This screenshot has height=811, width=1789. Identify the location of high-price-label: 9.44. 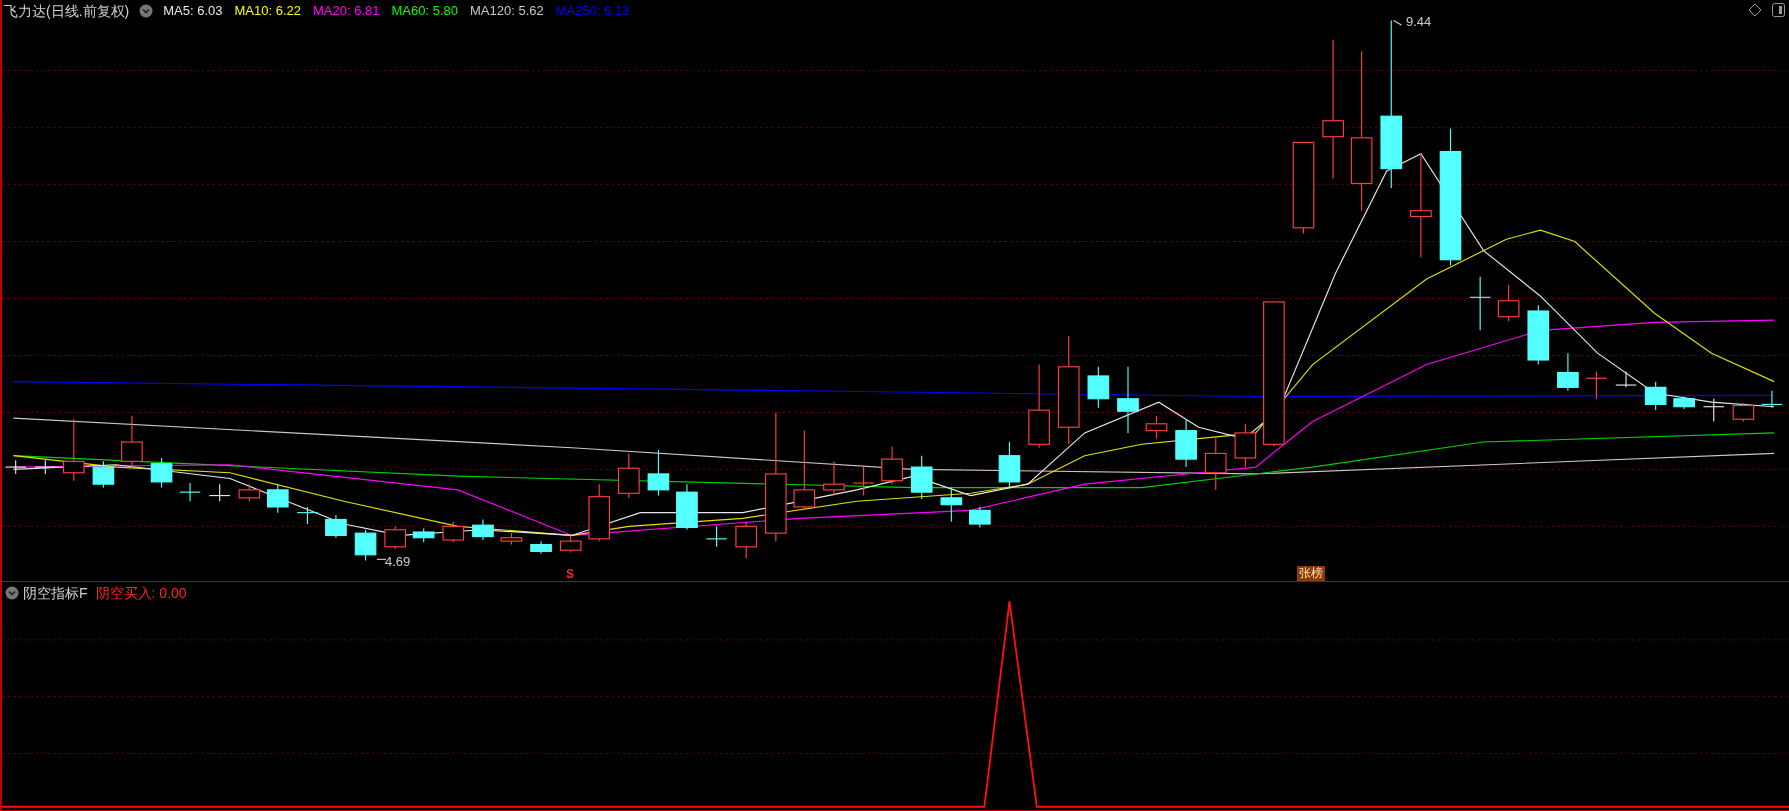
(1419, 22).